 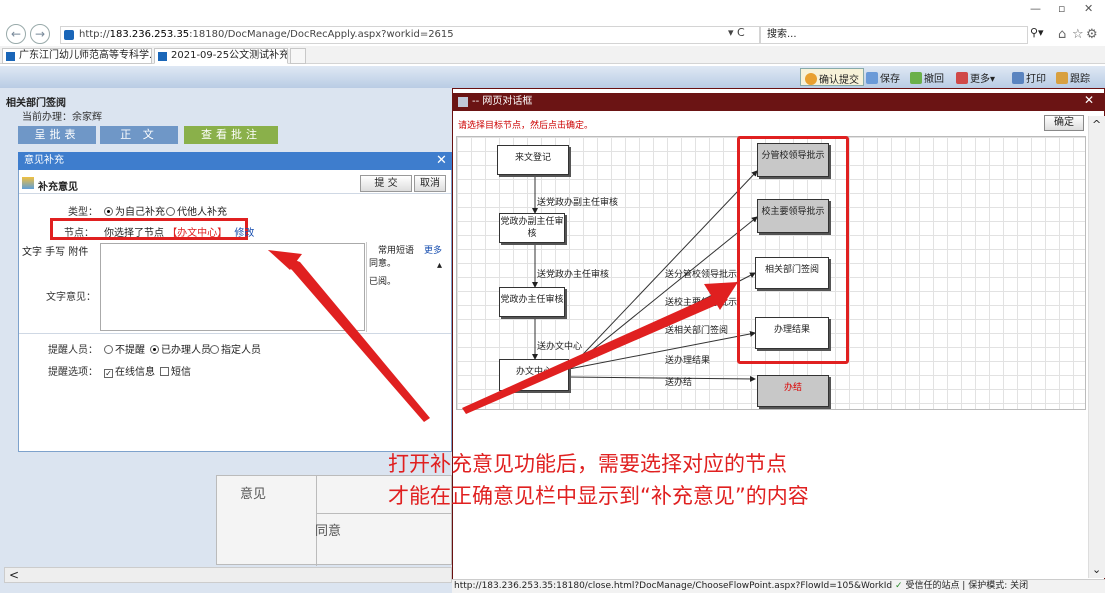 I want to click on annotation-arrow-left, so click(x=349, y=336).